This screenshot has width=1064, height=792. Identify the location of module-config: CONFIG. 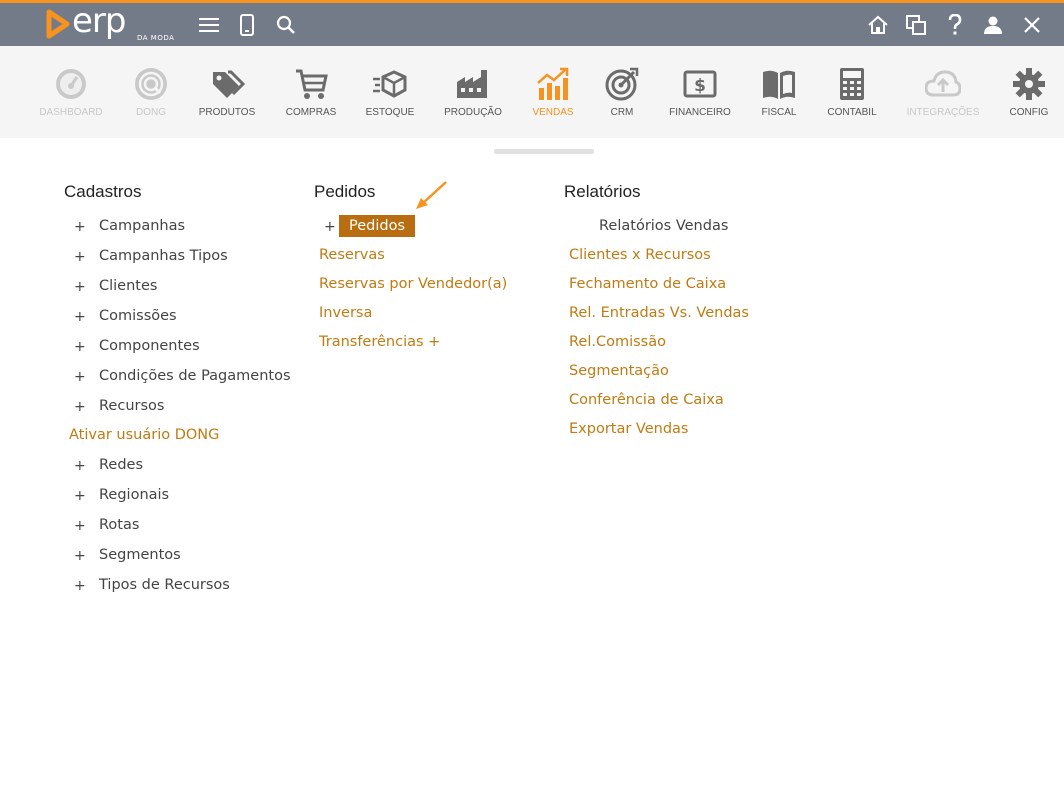
(1024, 92).